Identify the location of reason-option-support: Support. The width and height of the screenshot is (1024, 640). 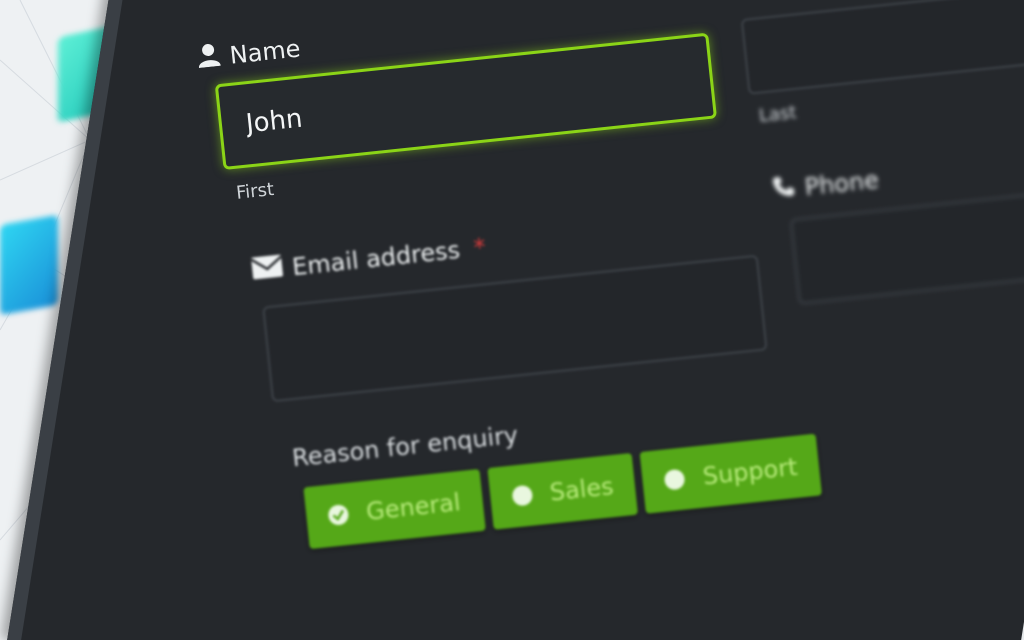
(731, 473).